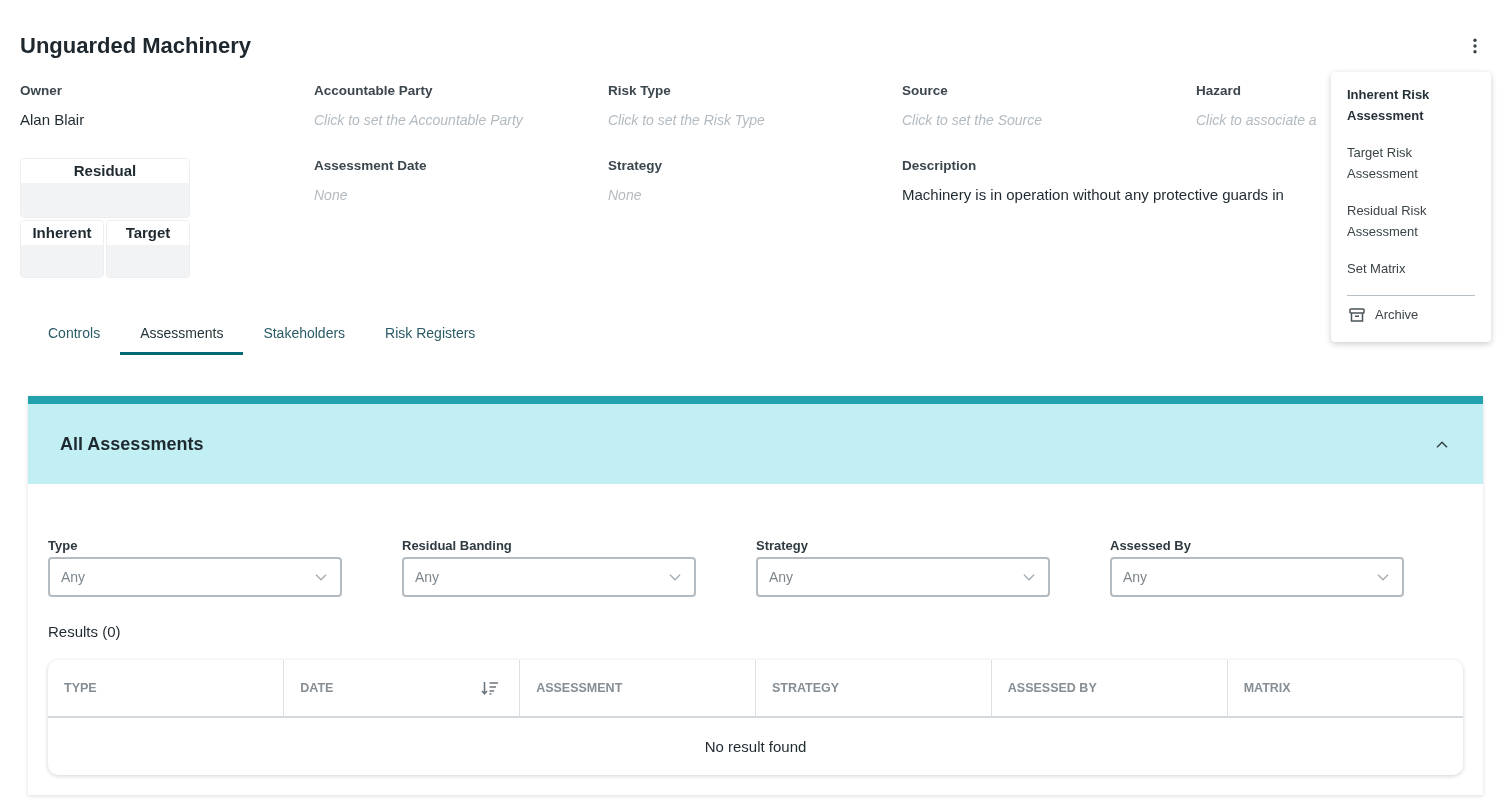 The image size is (1507, 811). What do you see at coordinates (806, 688) in the screenshot?
I see `column-header: STRATEGY` at bounding box center [806, 688].